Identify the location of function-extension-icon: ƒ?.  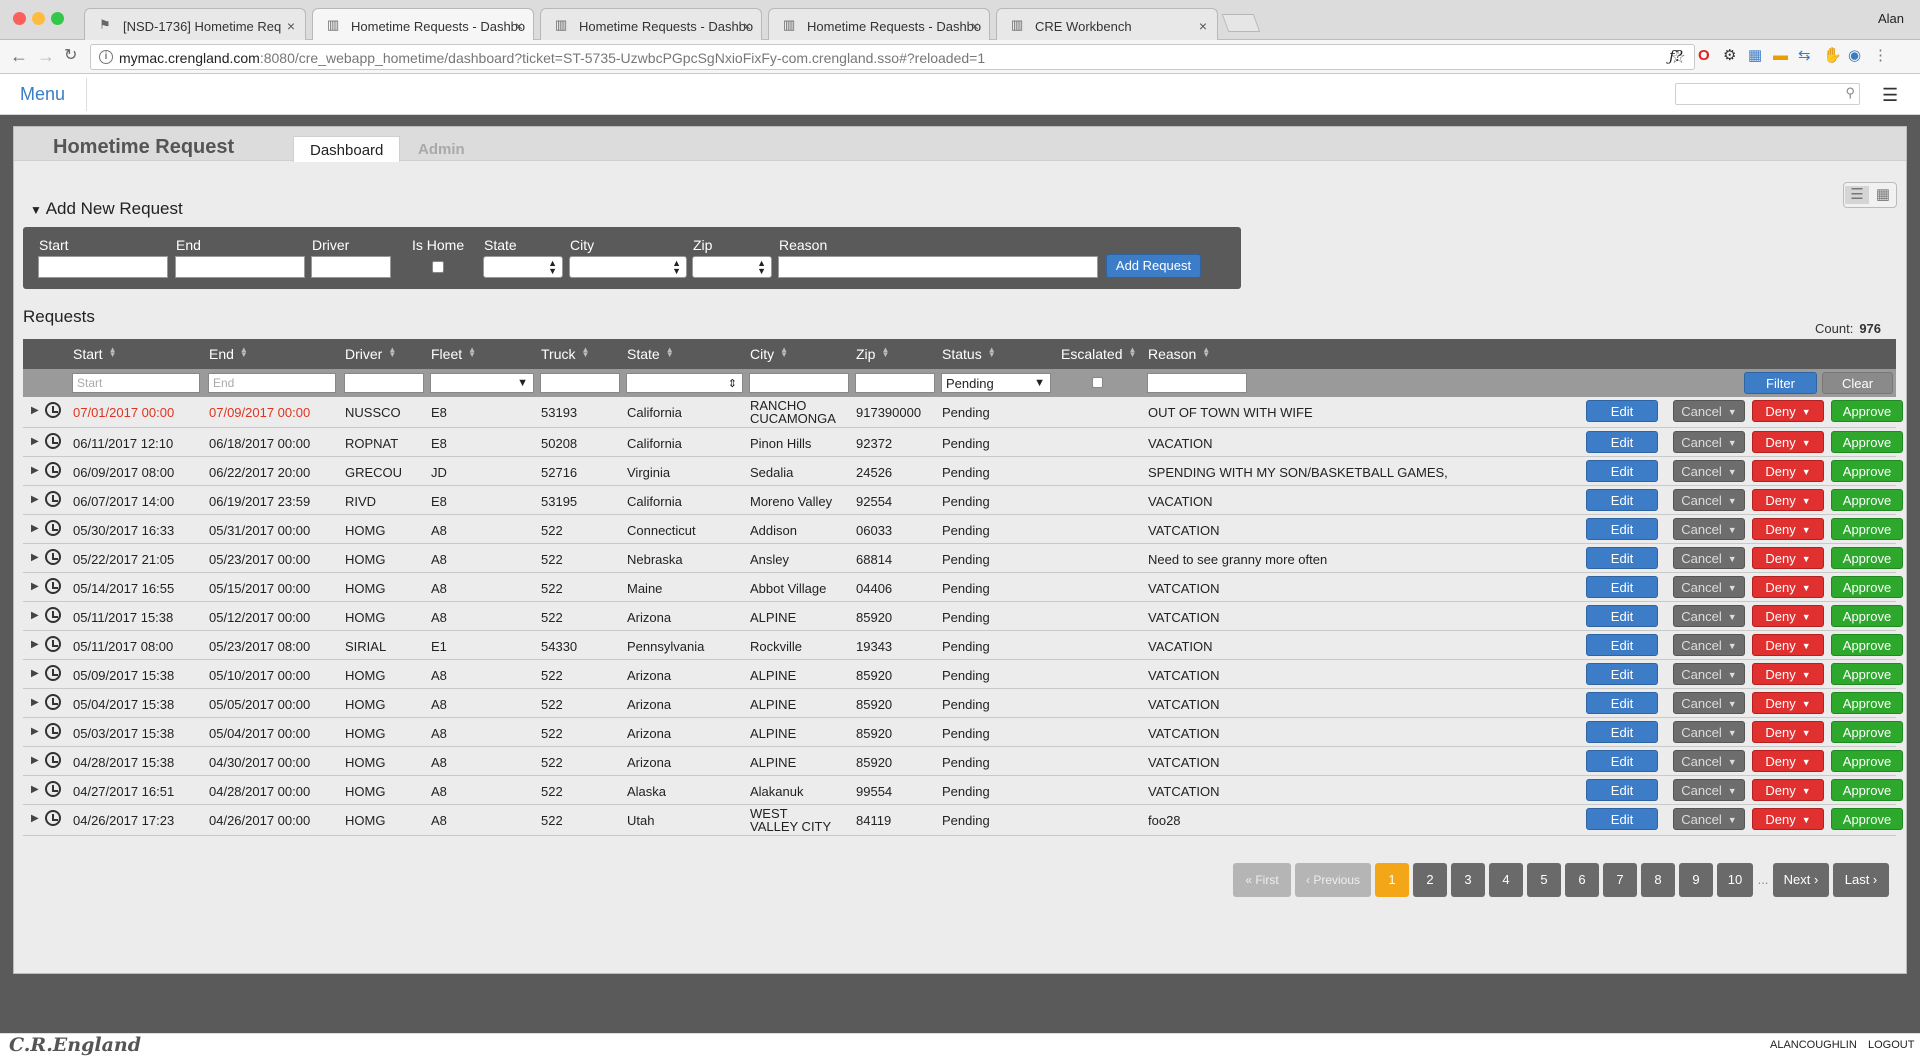
(1676, 56).